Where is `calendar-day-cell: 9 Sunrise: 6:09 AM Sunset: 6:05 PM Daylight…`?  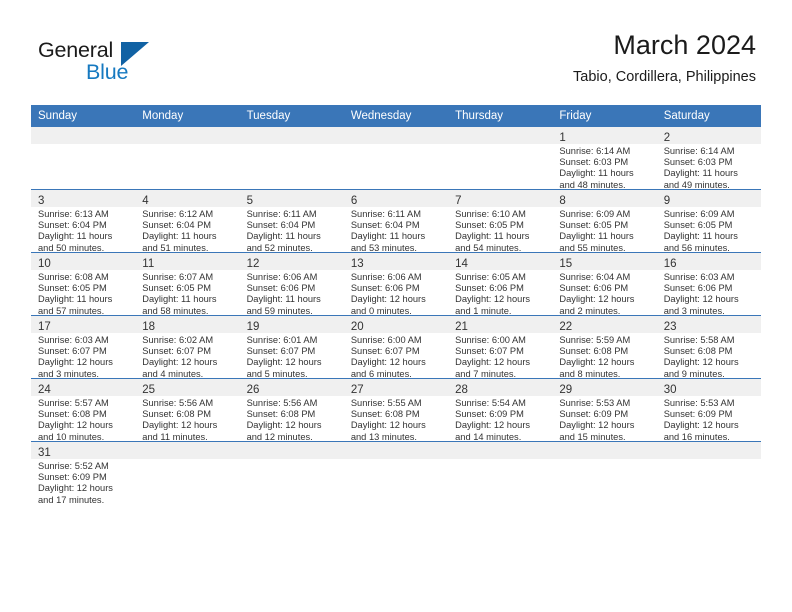 calendar-day-cell: 9 Sunrise: 6:09 AM Sunset: 6:05 PM Daylight… is located at coordinates (708, 221).